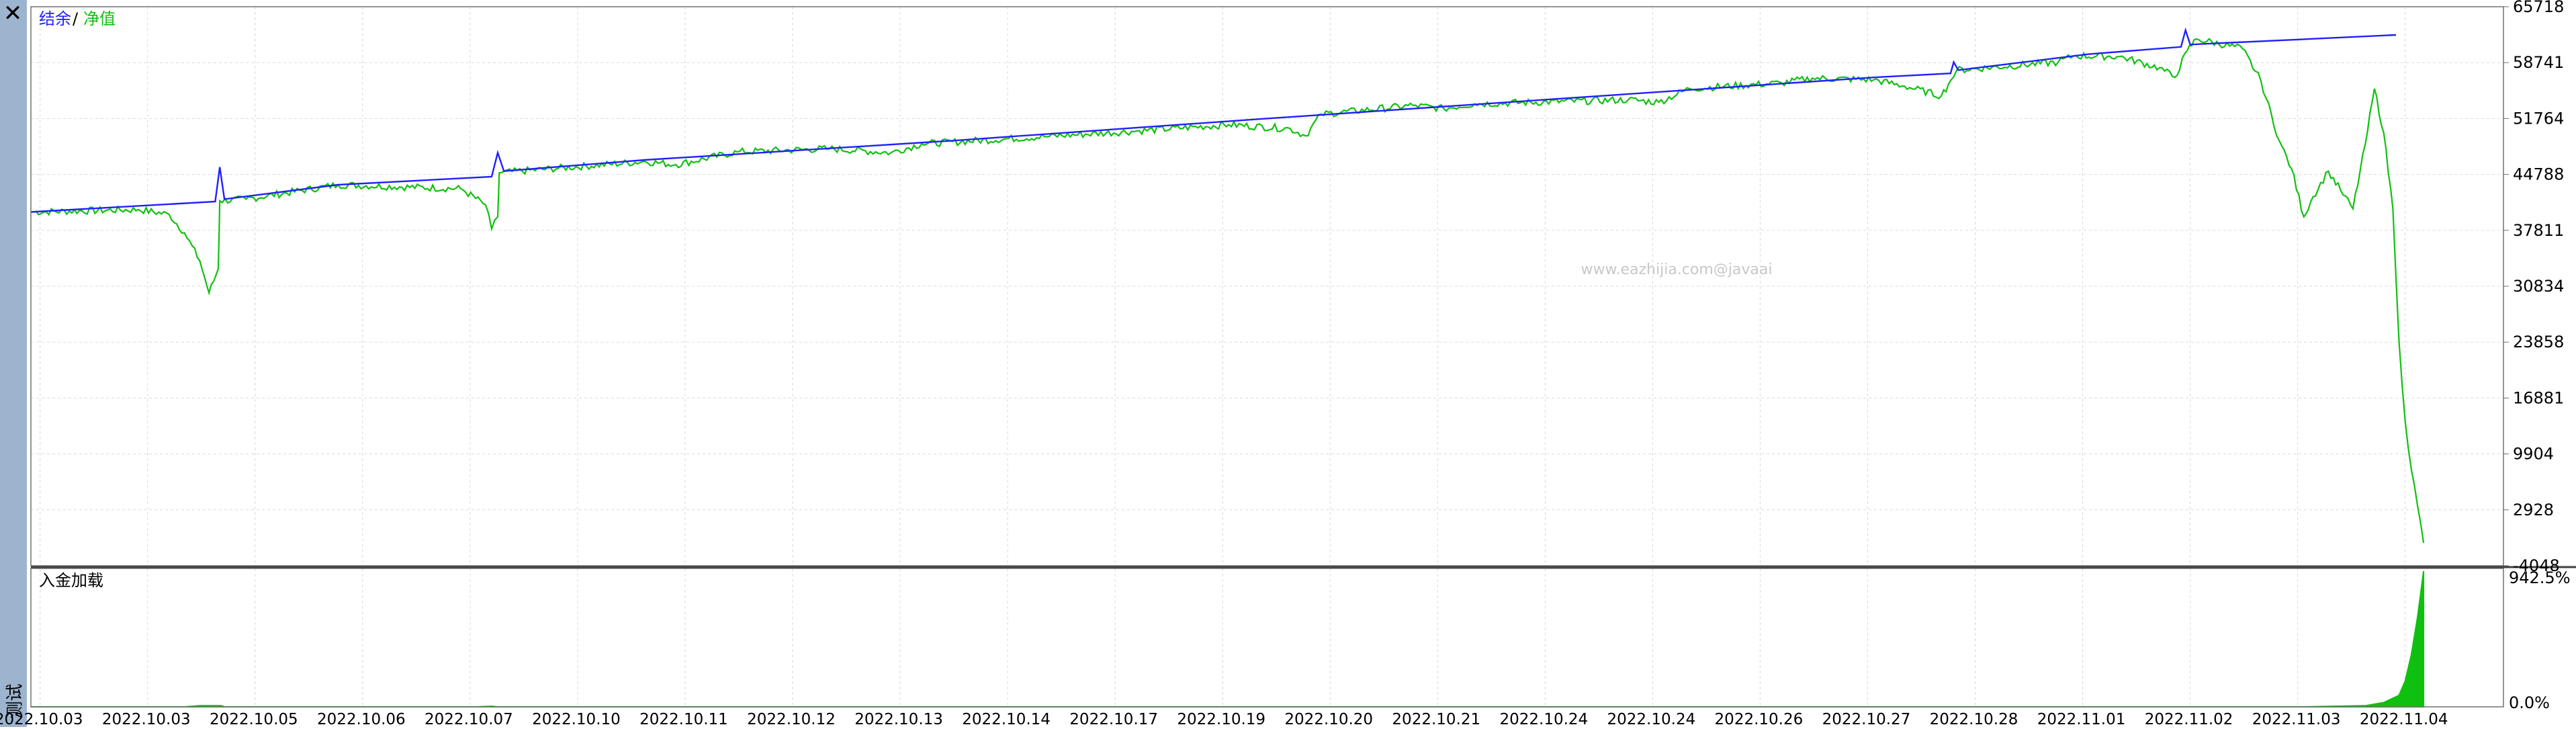 The height and width of the screenshot is (729, 2576). I want to click on legend-balance-label: 结余, so click(55, 18).